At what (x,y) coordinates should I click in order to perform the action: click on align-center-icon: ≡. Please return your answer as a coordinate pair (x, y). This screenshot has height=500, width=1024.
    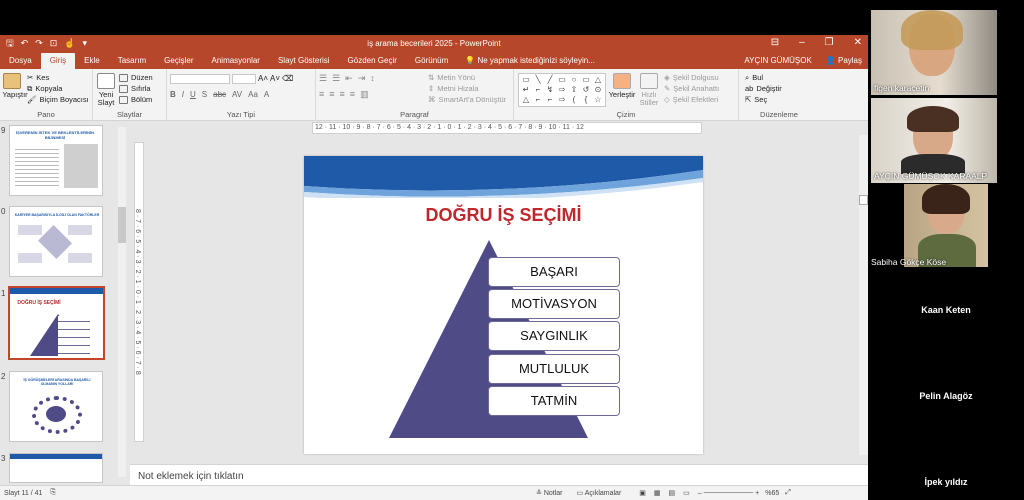
    Looking at the image, I should click on (331, 94).